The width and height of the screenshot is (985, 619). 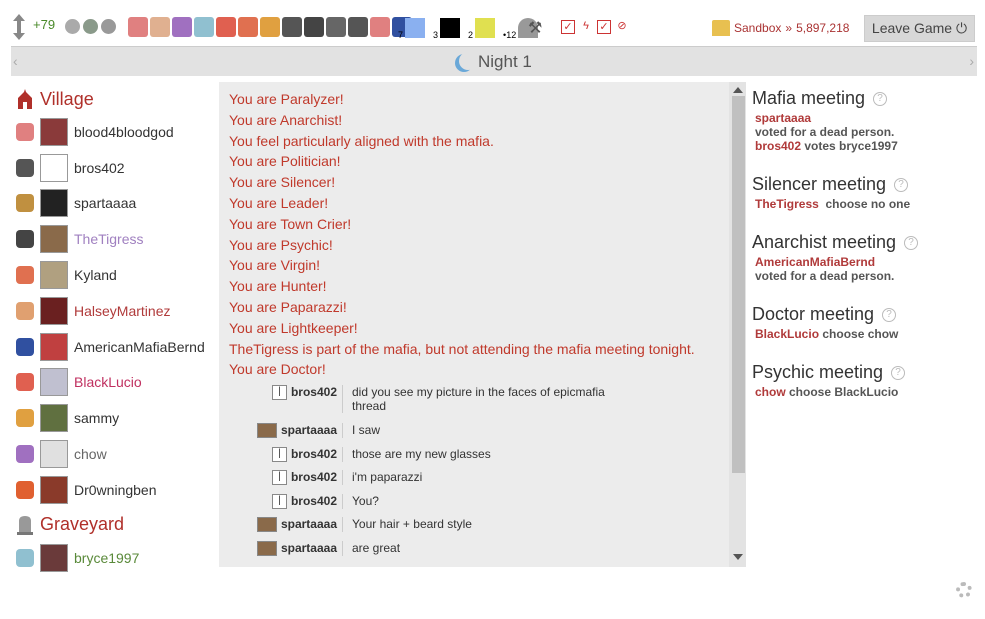 I want to click on player-row: sammy, so click(x=113, y=418).